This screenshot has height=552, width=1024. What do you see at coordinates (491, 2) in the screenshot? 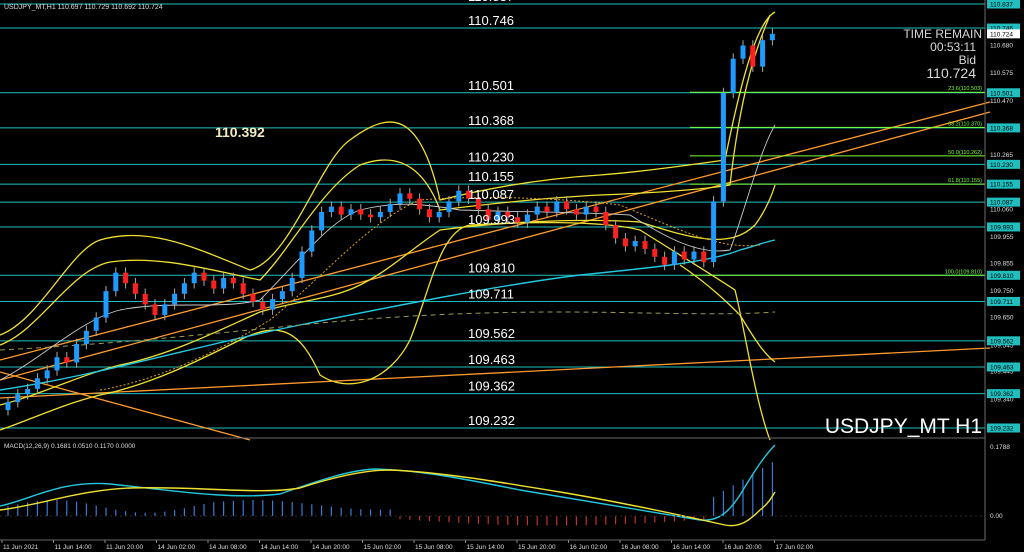
I see `price-level-label: 110.837` at bounding box center [491, 2].